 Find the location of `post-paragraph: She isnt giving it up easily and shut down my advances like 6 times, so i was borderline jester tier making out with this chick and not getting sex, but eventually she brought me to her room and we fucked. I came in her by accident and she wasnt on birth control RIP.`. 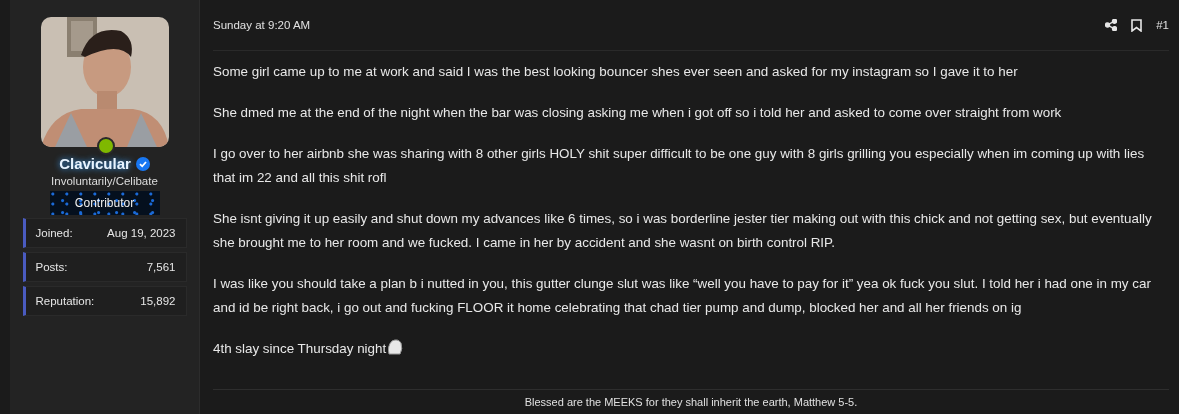

post-paragraph: She isnt giving it up easily and shut down my advances like 6 times, so i was borderline jester tier making out with this chick and not getting sex, but eventually she brought me to her room and we fucked. I came in her by accident and she wasnt on birth control RIP. is located at coordinates (683, 231).